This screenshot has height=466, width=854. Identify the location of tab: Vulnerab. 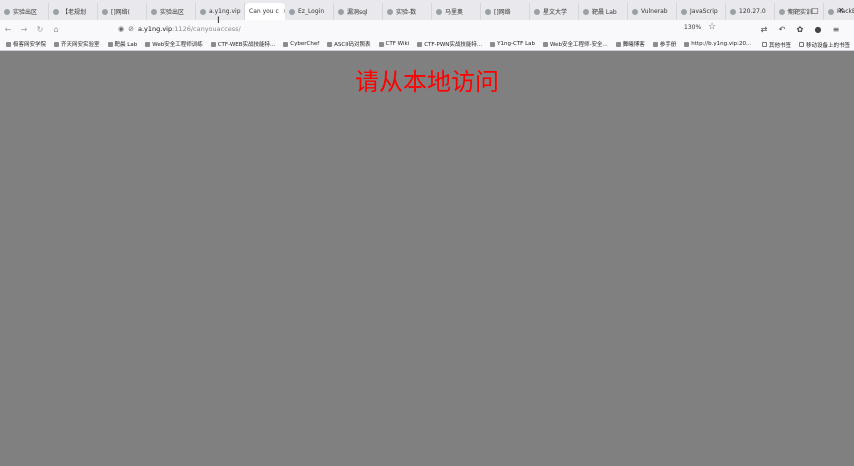
(652, 11).